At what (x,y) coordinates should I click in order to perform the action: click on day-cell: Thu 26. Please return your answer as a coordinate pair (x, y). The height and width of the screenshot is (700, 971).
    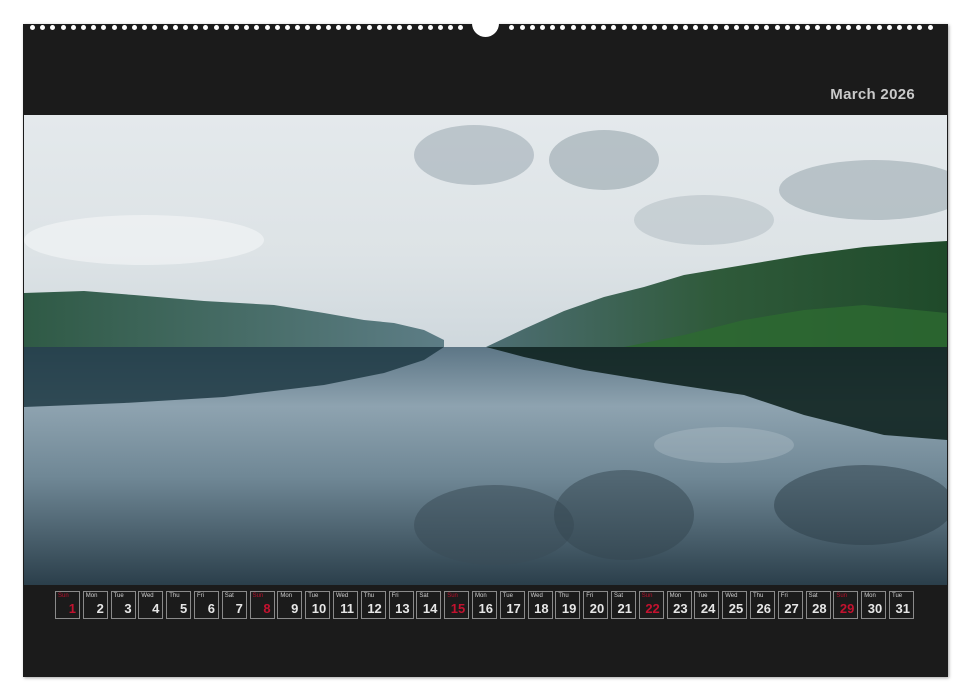
    Looking at the image, I should click on (762, 605).